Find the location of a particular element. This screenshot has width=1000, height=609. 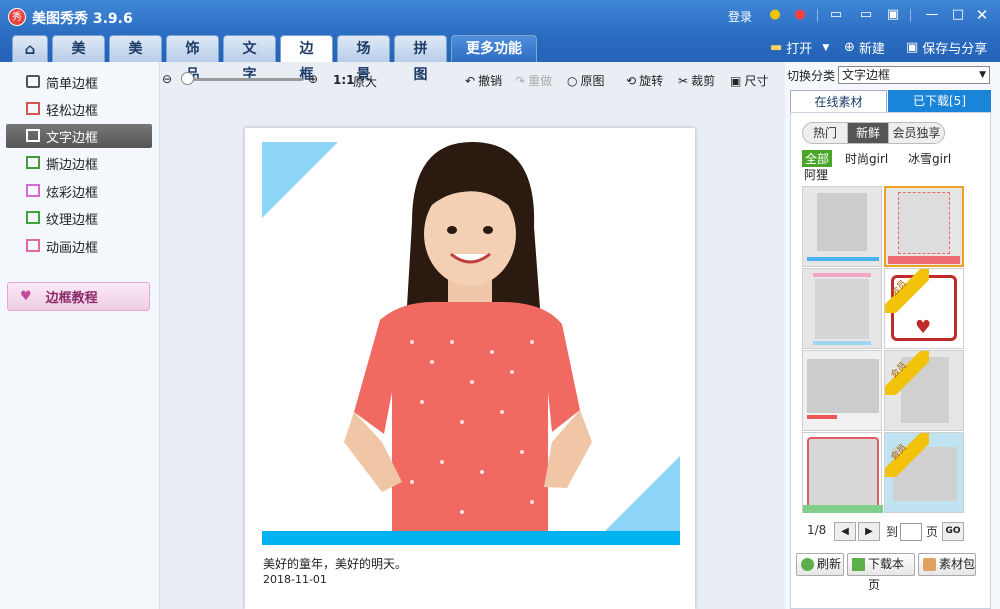

filter-new: 新鲜 is located at coordinates (868, 133).